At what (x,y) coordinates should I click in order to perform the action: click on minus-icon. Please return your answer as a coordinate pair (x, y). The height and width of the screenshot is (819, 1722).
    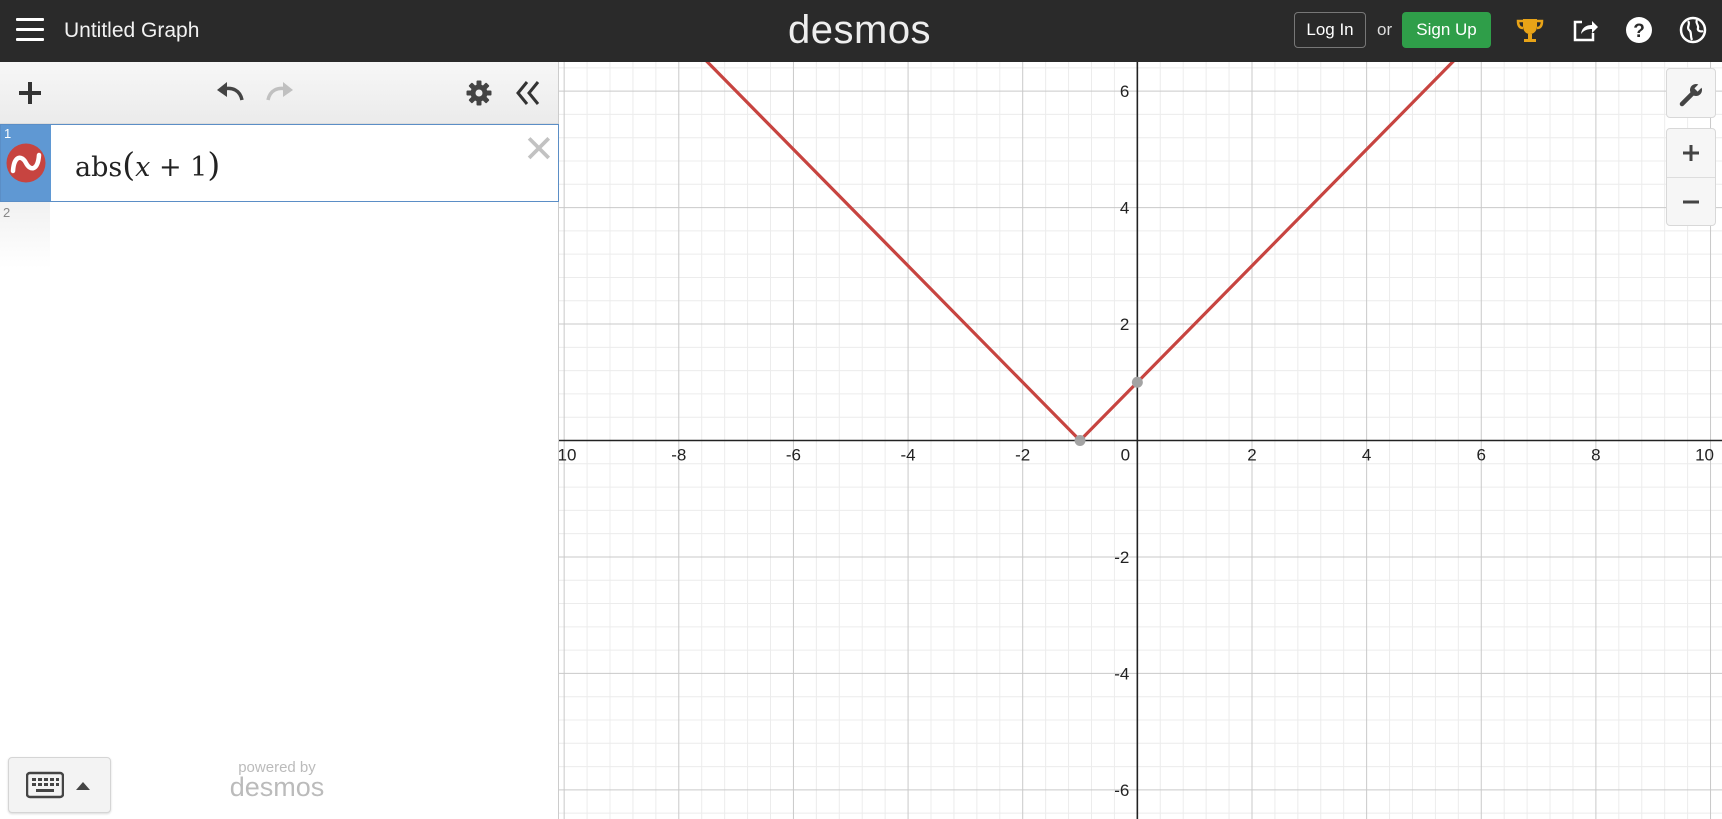
    Looking at the image, I should click on (1691, 202).